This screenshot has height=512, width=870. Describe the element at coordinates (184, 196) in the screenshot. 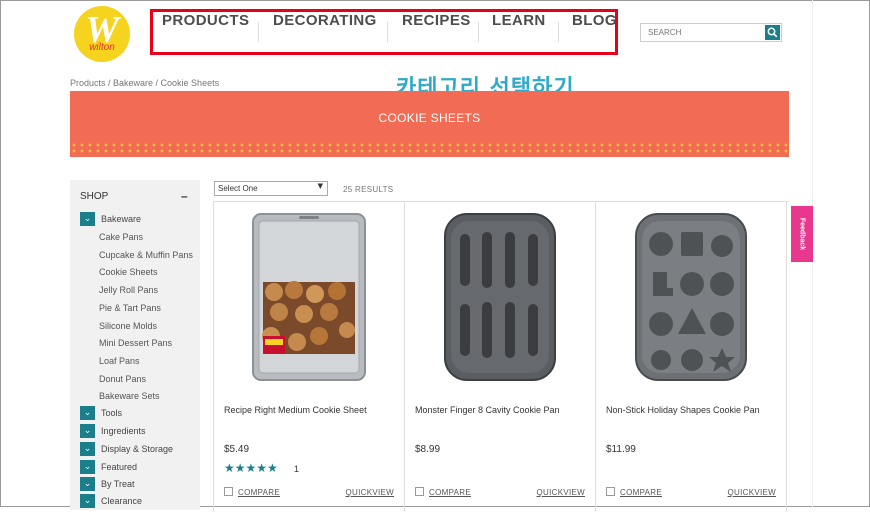

I see `collapse-icon: –` at that location.